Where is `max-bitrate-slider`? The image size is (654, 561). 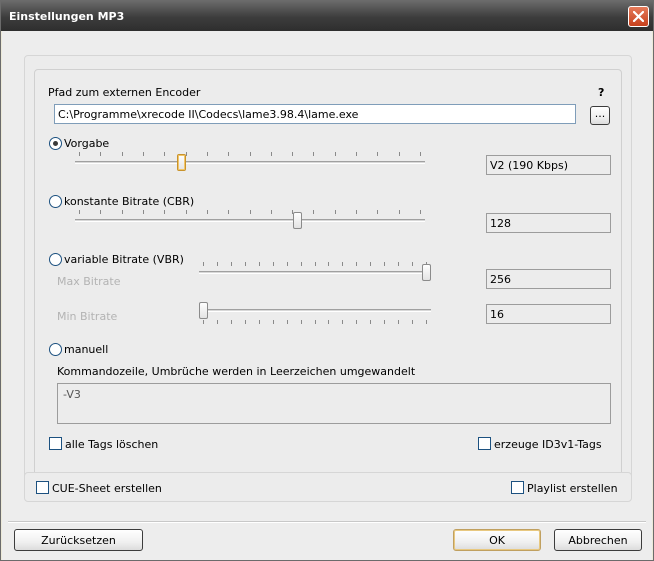 max-bitrate-slider is located at coordinates (315, 274).